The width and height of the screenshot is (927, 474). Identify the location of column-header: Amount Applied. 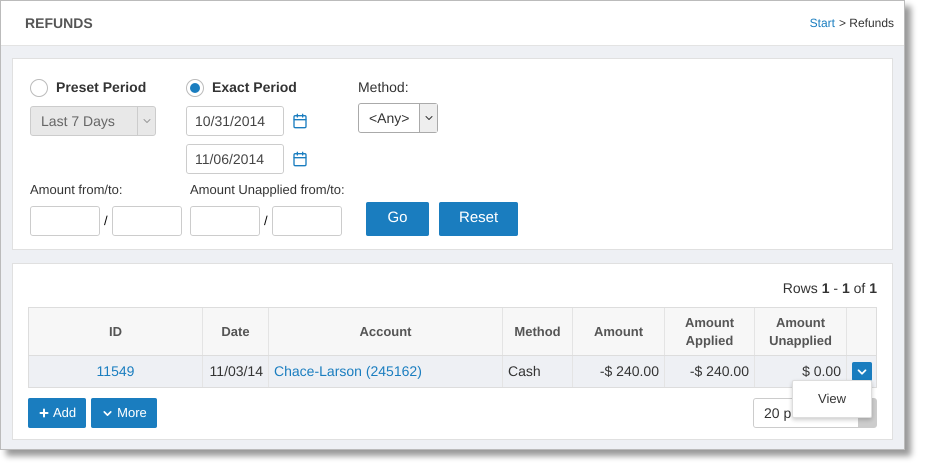
(710, 331).